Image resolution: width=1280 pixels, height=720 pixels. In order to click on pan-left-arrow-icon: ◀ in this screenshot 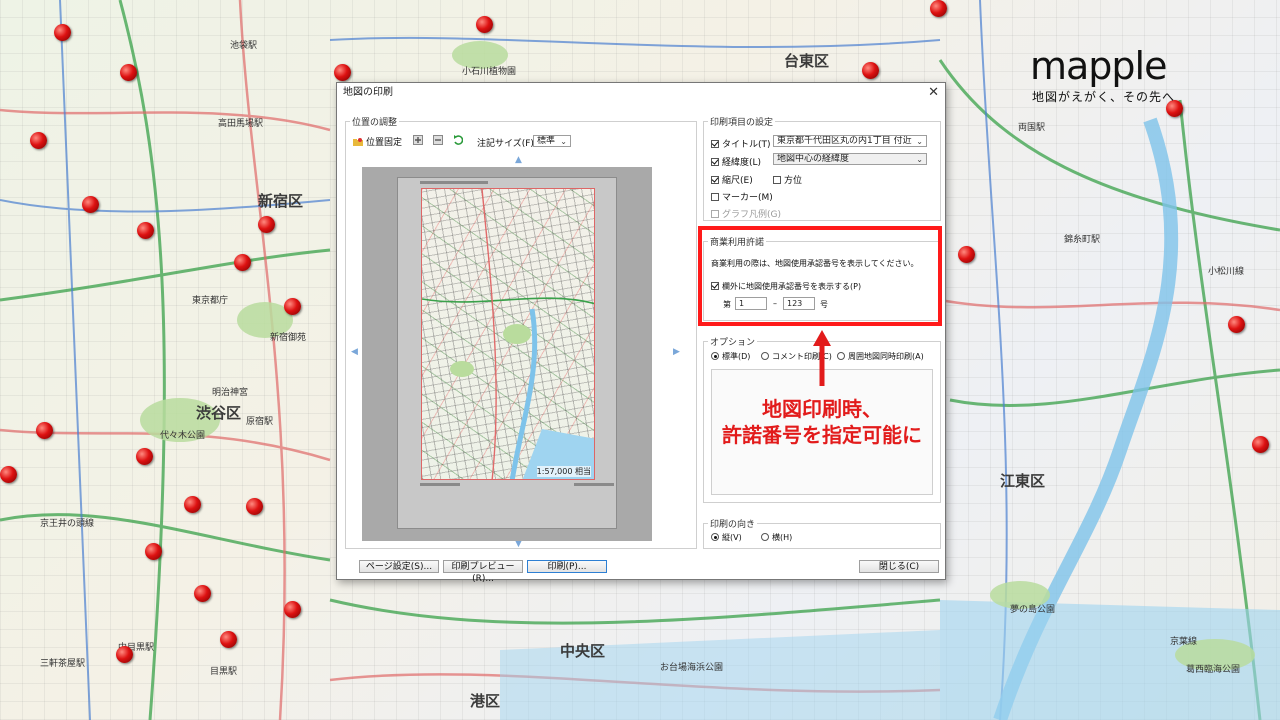, I will do `click(354, 352)`.